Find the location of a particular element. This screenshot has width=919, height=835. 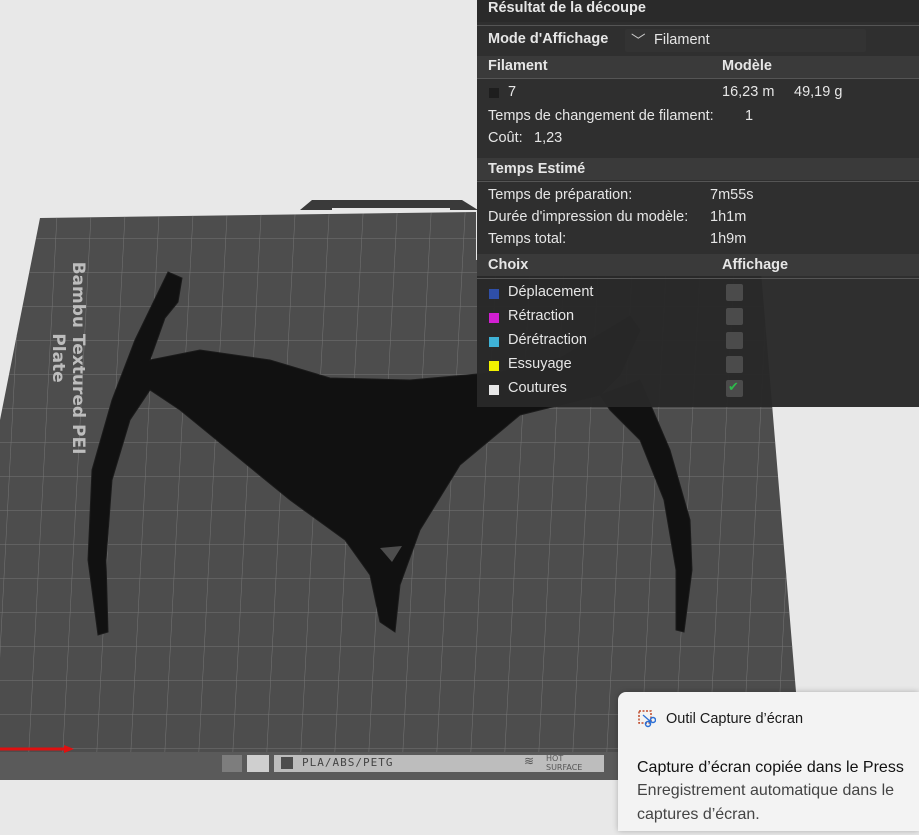

display-mode-select: ﹀ Filament is located at coordinates (745, 40).